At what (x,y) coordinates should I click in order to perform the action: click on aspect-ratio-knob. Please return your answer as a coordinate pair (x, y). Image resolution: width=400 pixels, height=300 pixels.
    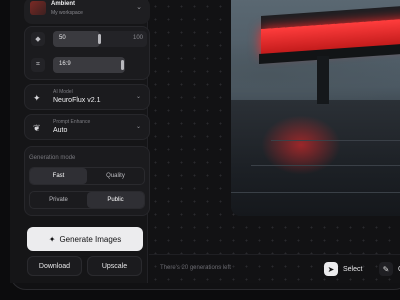
    Looking at the image, I should click on (122, 65).